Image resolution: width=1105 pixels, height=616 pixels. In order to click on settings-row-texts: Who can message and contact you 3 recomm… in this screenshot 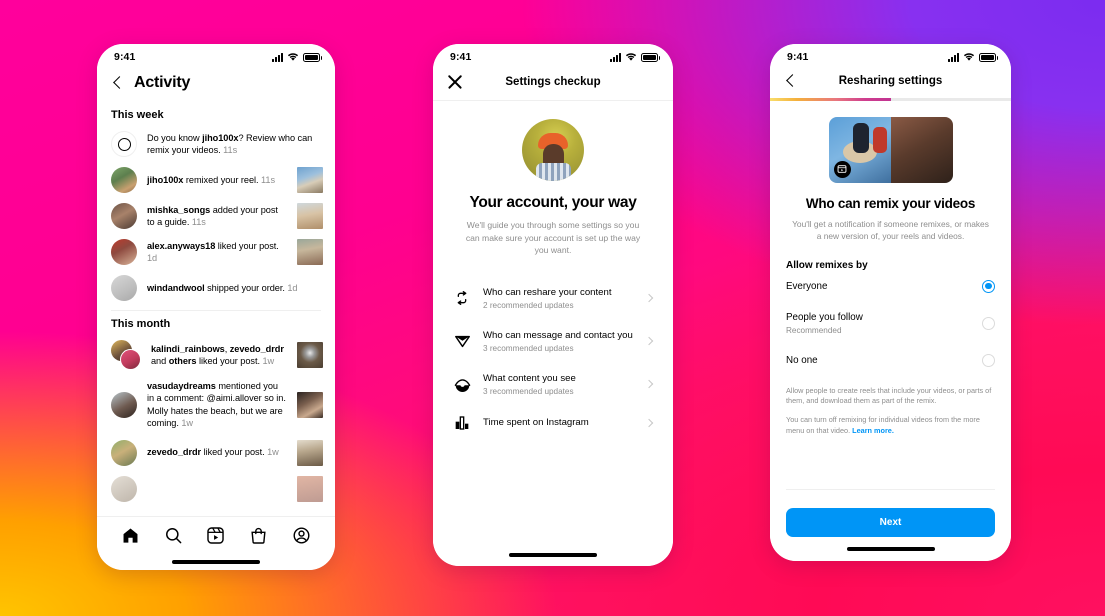, I will do `click(558, 341)`.